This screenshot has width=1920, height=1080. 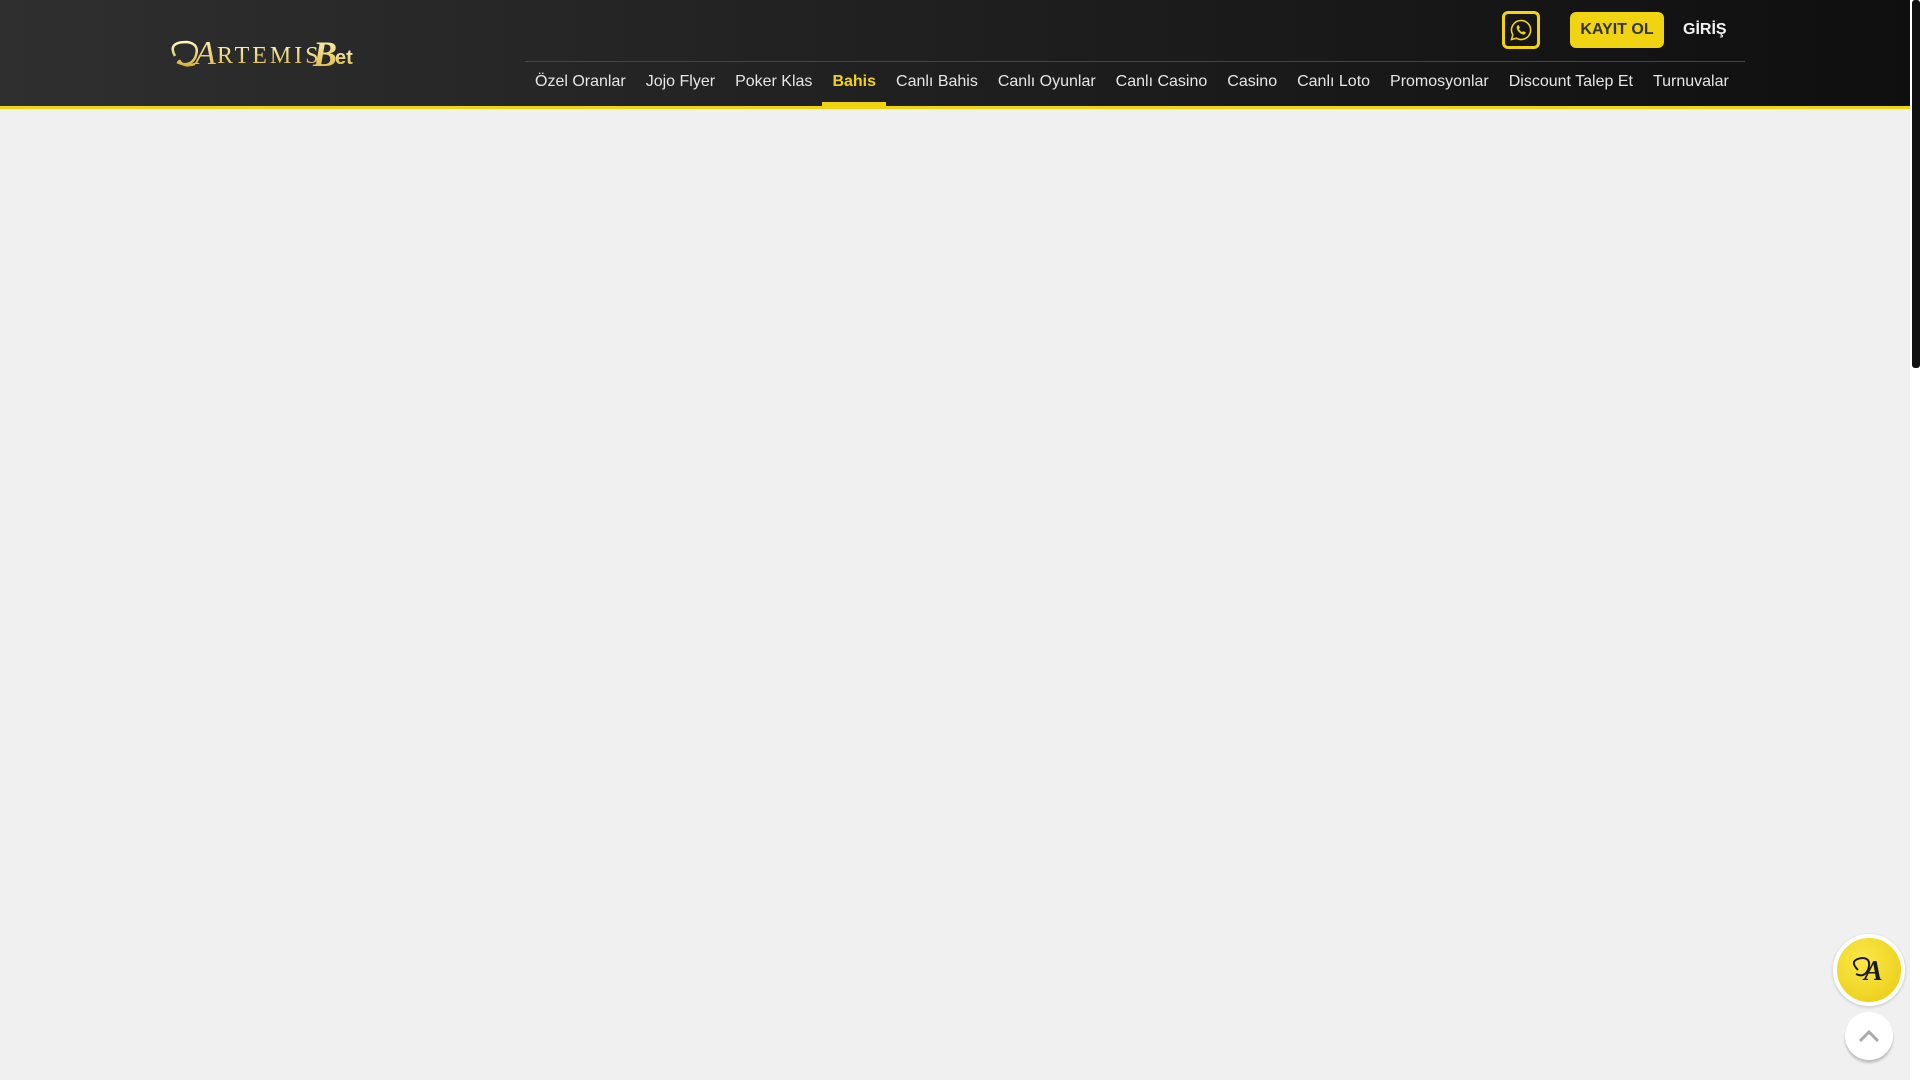 I want to click on svg-text: et, so click(x=344, y=58).